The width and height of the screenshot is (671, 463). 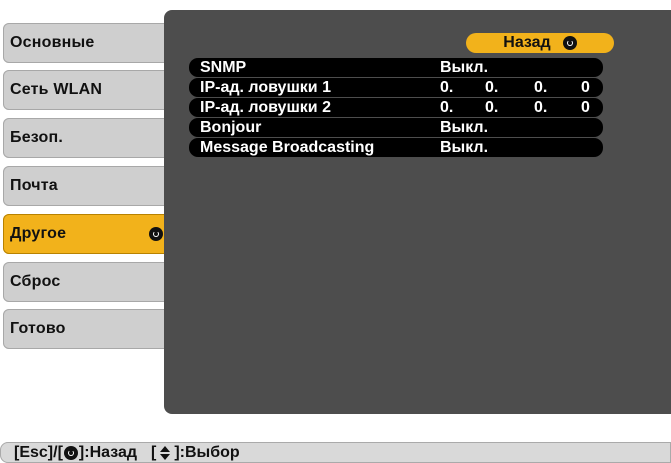 I want to click on menu-item-mail: Почта, so click(x=87, y=186).